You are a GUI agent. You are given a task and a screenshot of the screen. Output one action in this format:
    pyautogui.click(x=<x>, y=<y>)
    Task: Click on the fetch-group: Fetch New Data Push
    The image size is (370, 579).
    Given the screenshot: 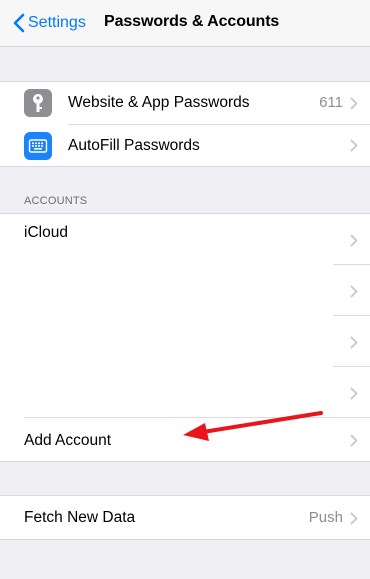 What is the action you would take?
    pyautogui.click(x=185, y=517)
    